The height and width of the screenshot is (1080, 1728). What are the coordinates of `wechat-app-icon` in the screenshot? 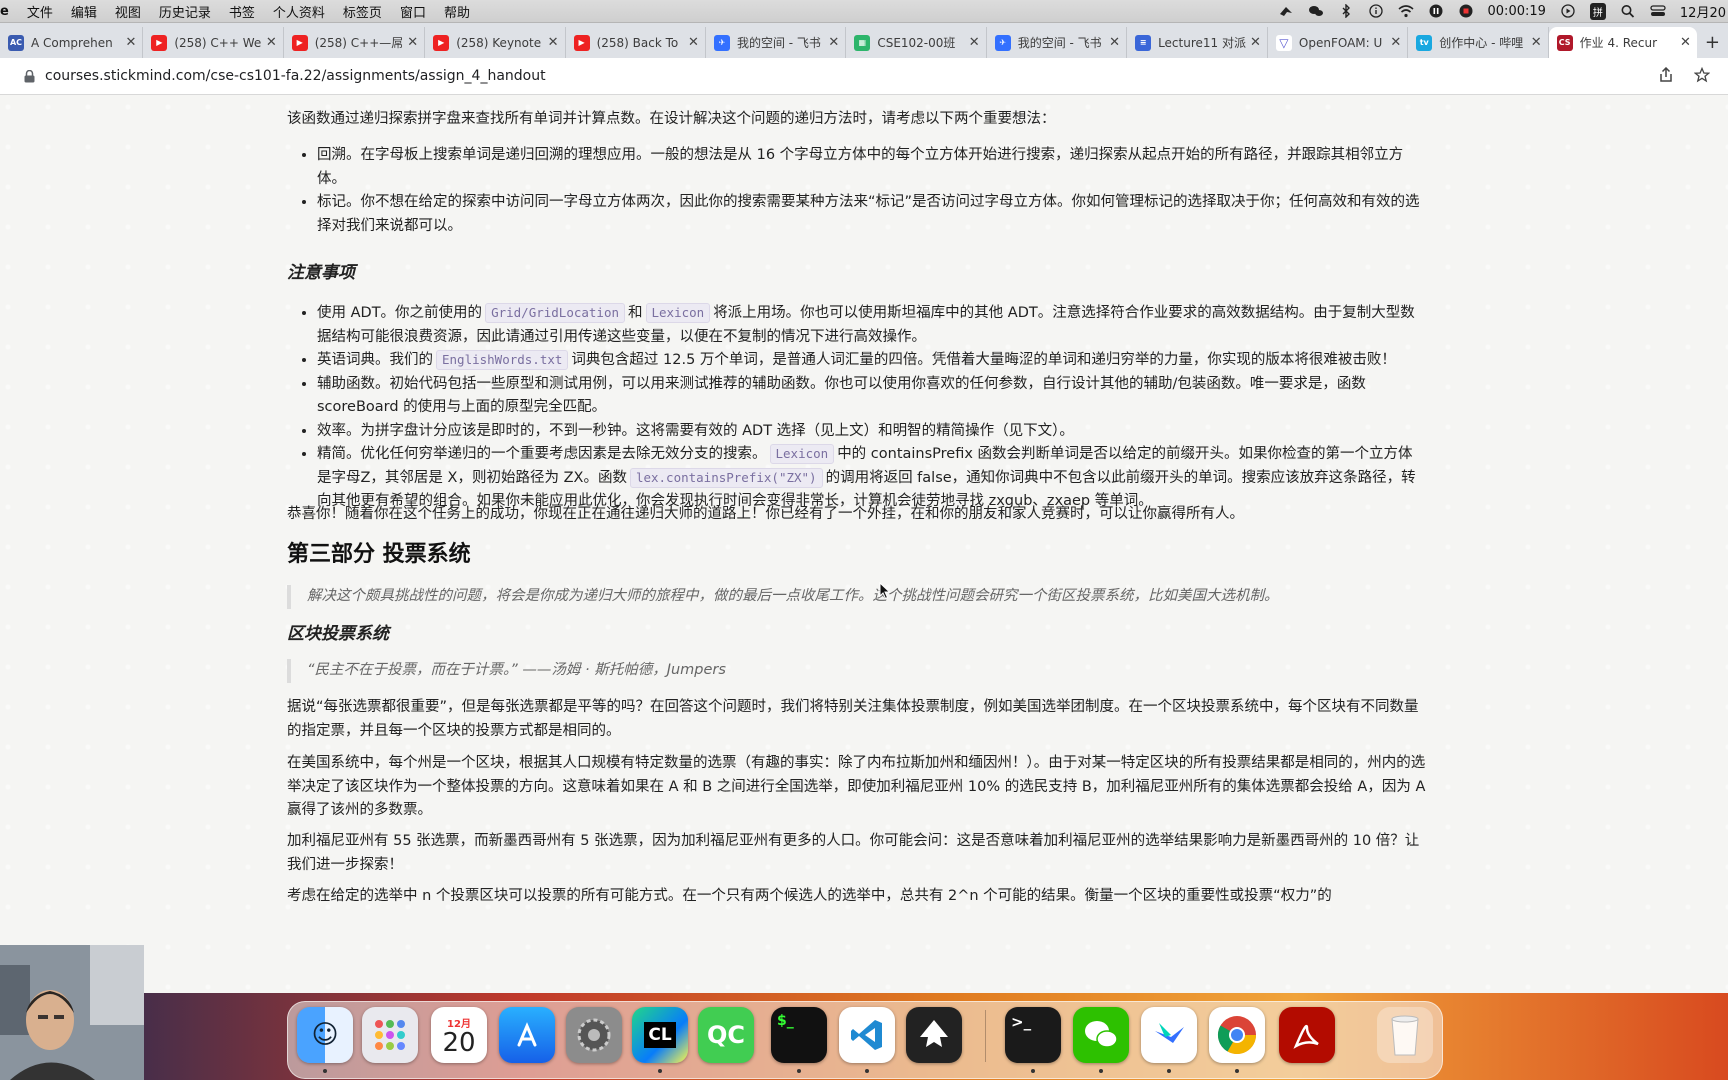 It's located at (1101, 1035).